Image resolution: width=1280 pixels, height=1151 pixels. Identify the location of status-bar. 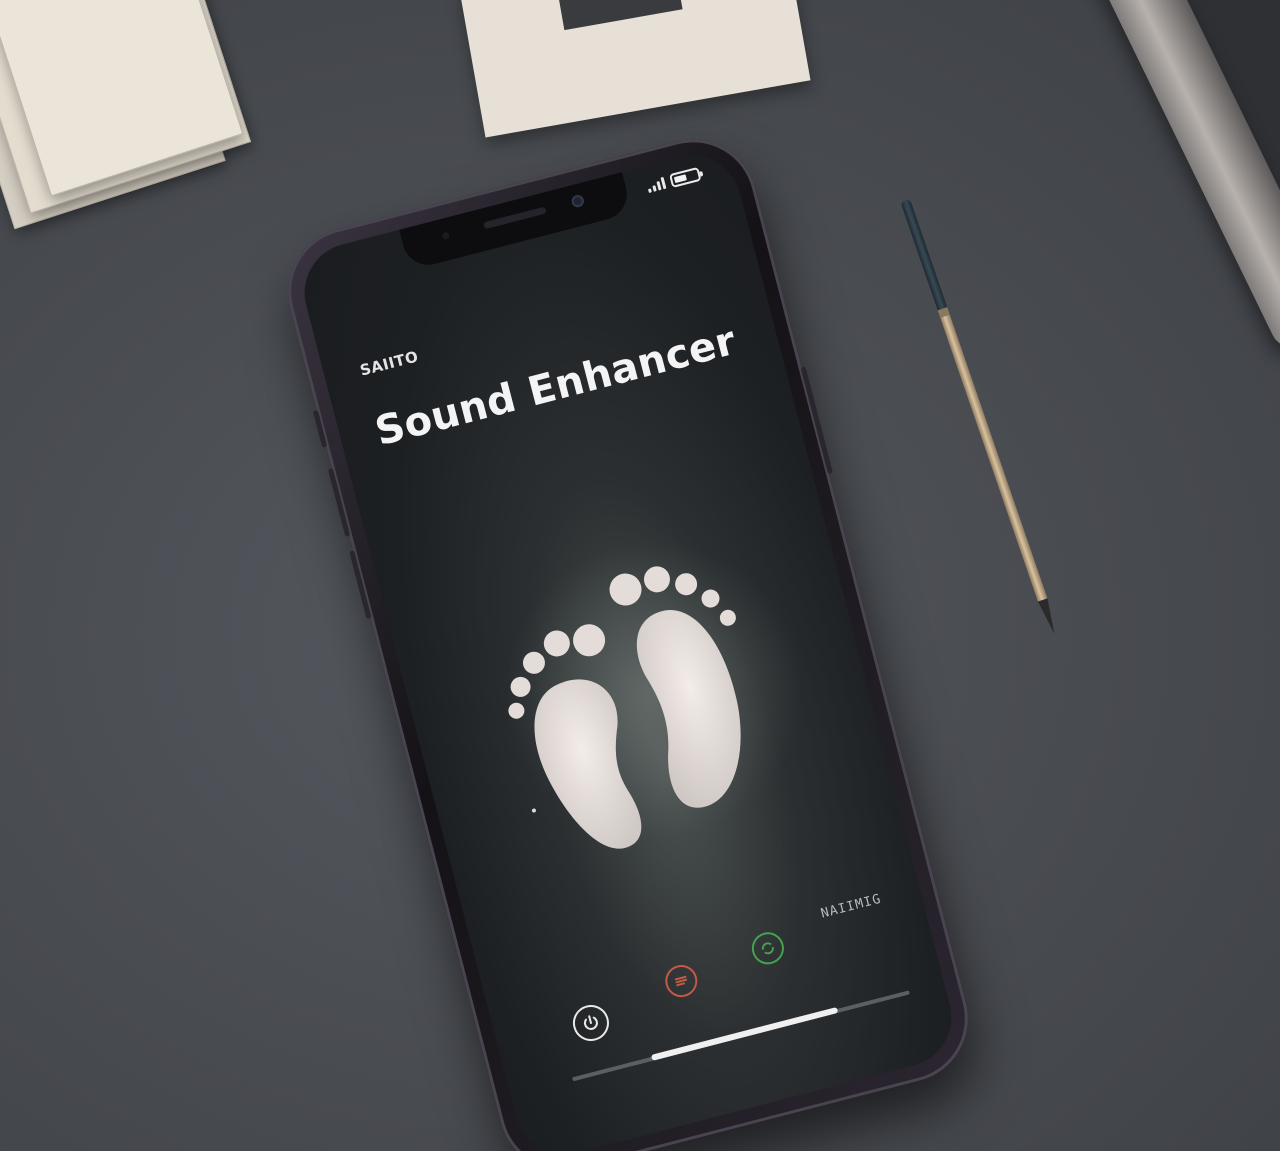
(674, 180).